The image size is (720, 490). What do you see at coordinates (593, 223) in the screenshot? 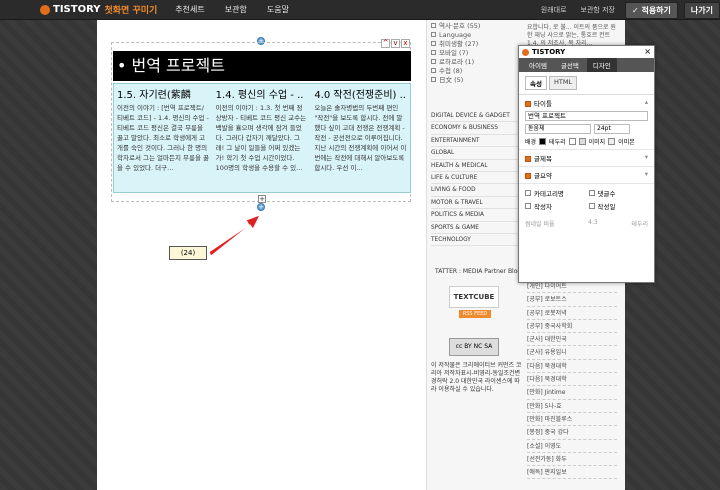
I see `thumb-ratio-select: 4:3` at bounding box center [593, 223].